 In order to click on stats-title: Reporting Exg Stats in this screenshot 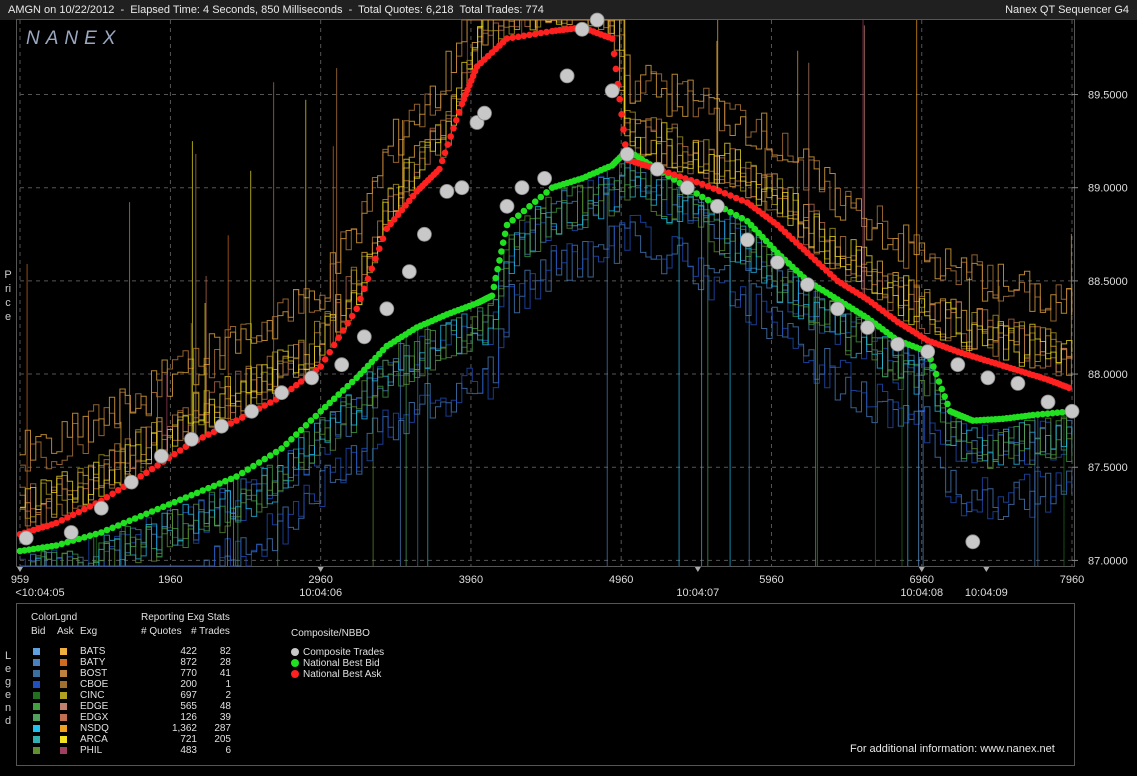, I will do `click(185, 617)`.